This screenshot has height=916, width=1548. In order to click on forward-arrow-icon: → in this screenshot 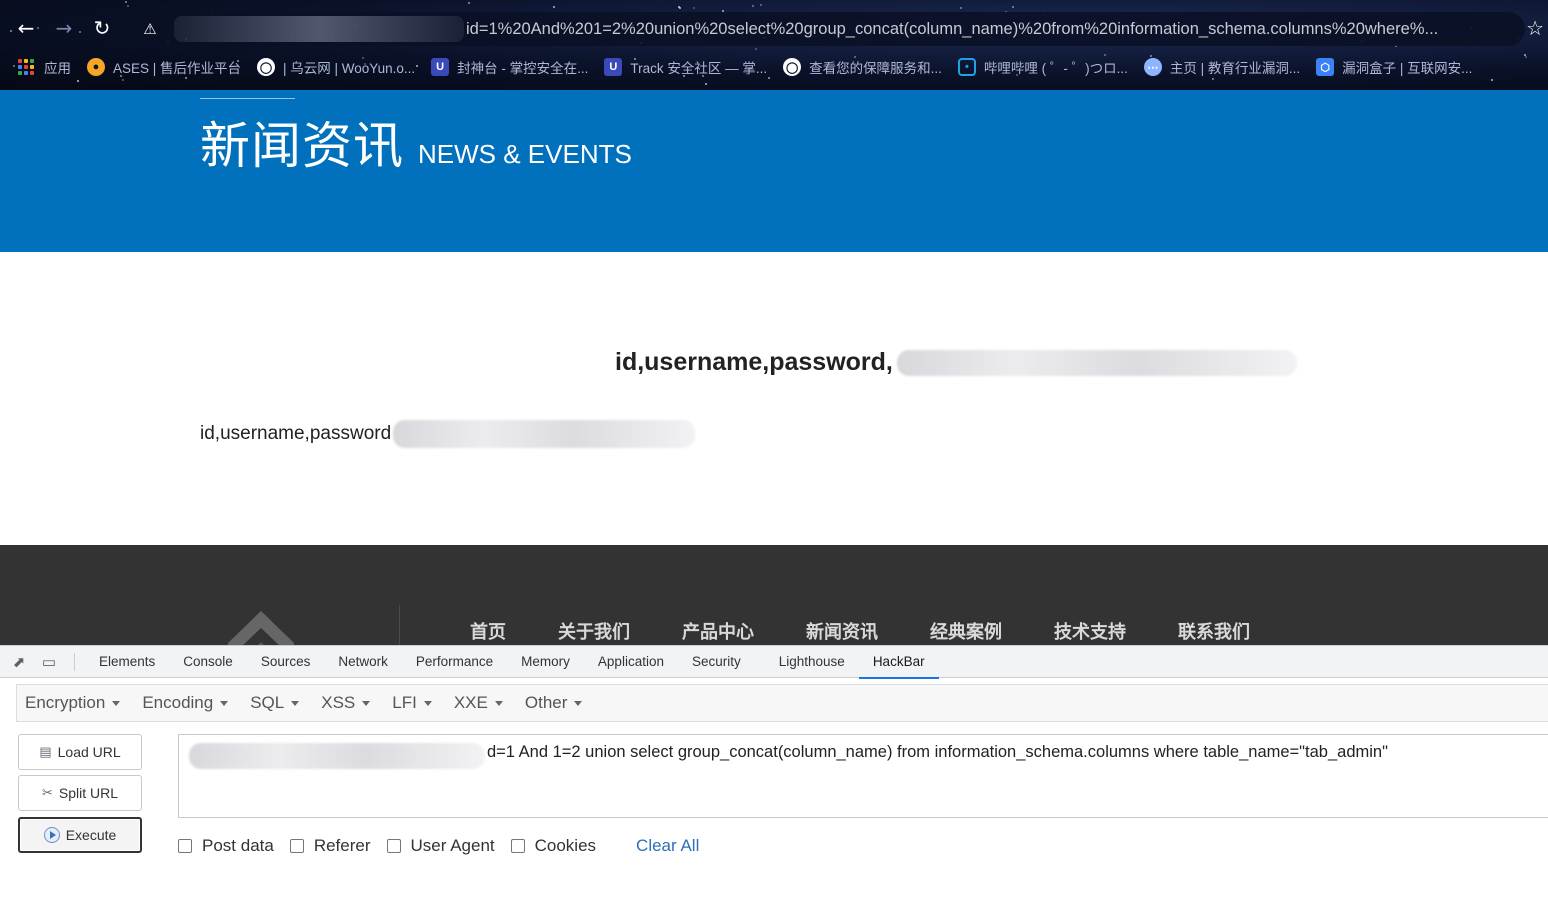, I will do `click(64, 28)`.